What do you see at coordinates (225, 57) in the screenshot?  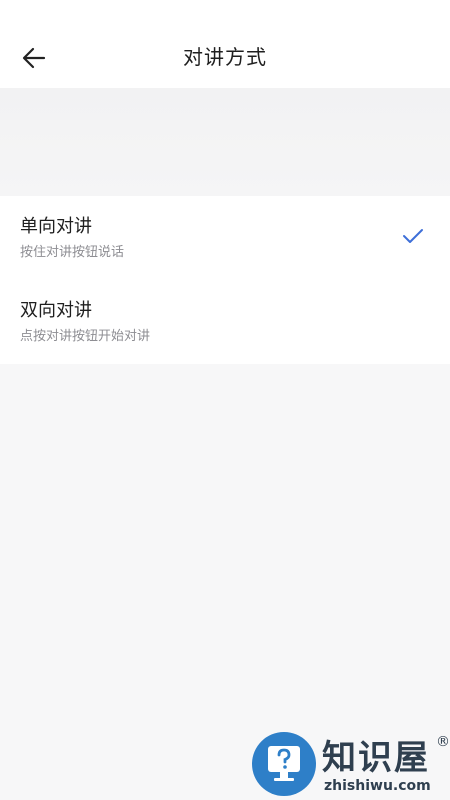 I see `page-title: 对讲方式` at bounding box center [225, 57].